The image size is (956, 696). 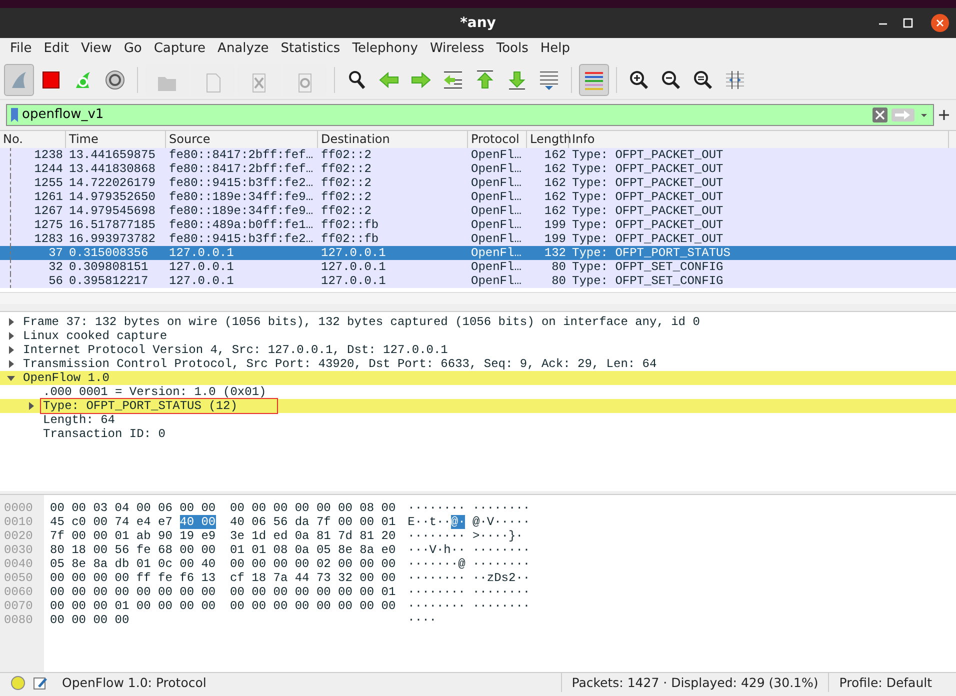 I want to click on hex-bytes: 45 c0 00 74 e4 e7, so click(x=115, y=522).